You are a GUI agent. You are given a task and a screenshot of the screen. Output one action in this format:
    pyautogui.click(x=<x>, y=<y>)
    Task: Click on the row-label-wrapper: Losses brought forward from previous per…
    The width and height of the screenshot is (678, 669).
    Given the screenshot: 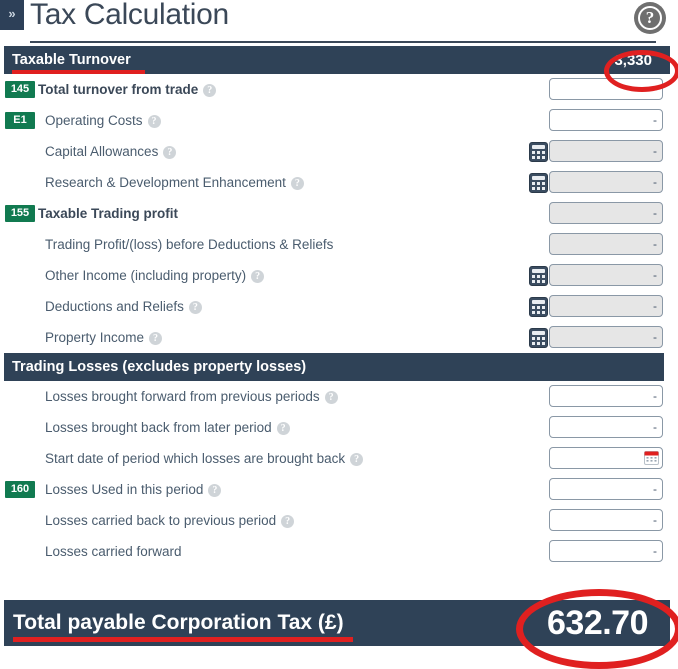 What is the action you would take?
    pyautogui.click(x=191, y=396)
    